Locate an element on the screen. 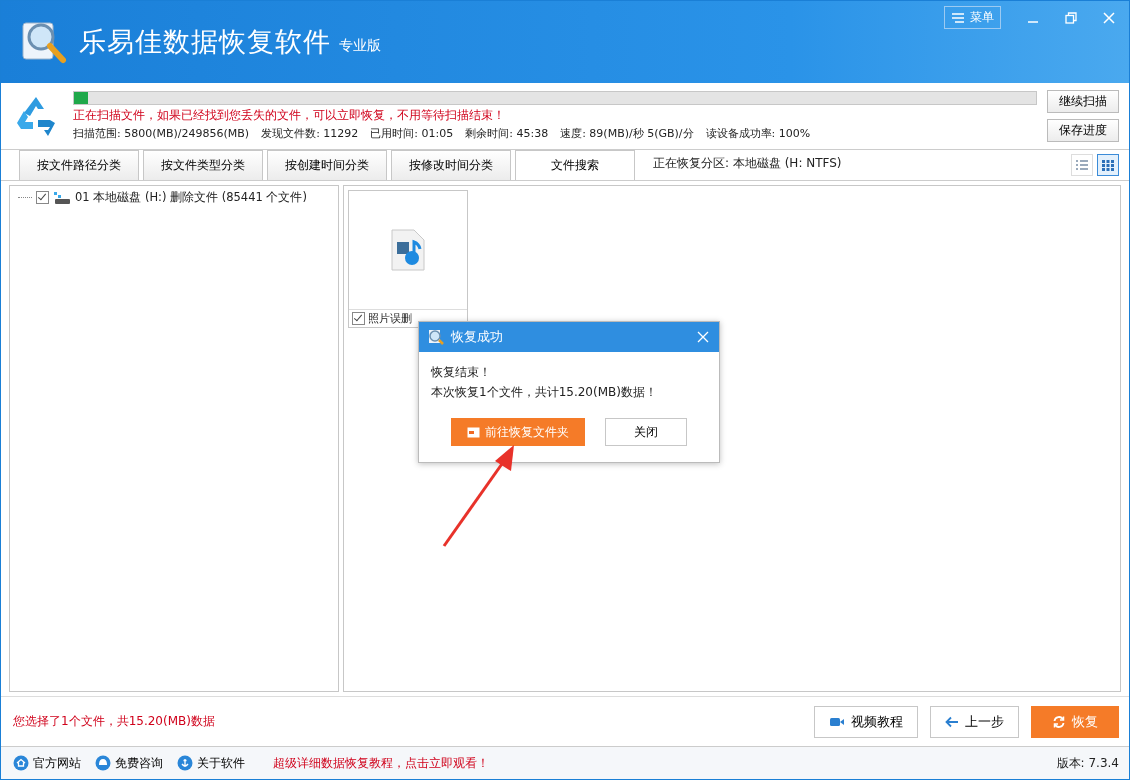 The width and height of the screenshot is (1130, 780). dialog-message: 本次恢复1个文件，共计15.20(MB)数据！ is located at coordinates (544, 392).